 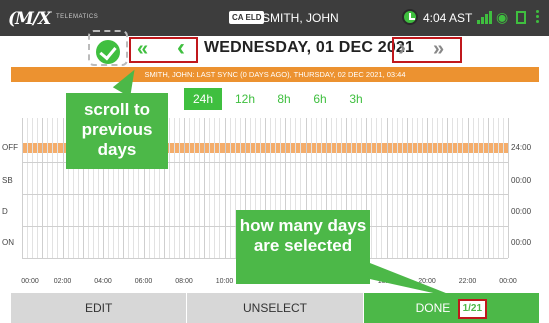 I want to click on status-label-d: D, so click(x=5, y=211).